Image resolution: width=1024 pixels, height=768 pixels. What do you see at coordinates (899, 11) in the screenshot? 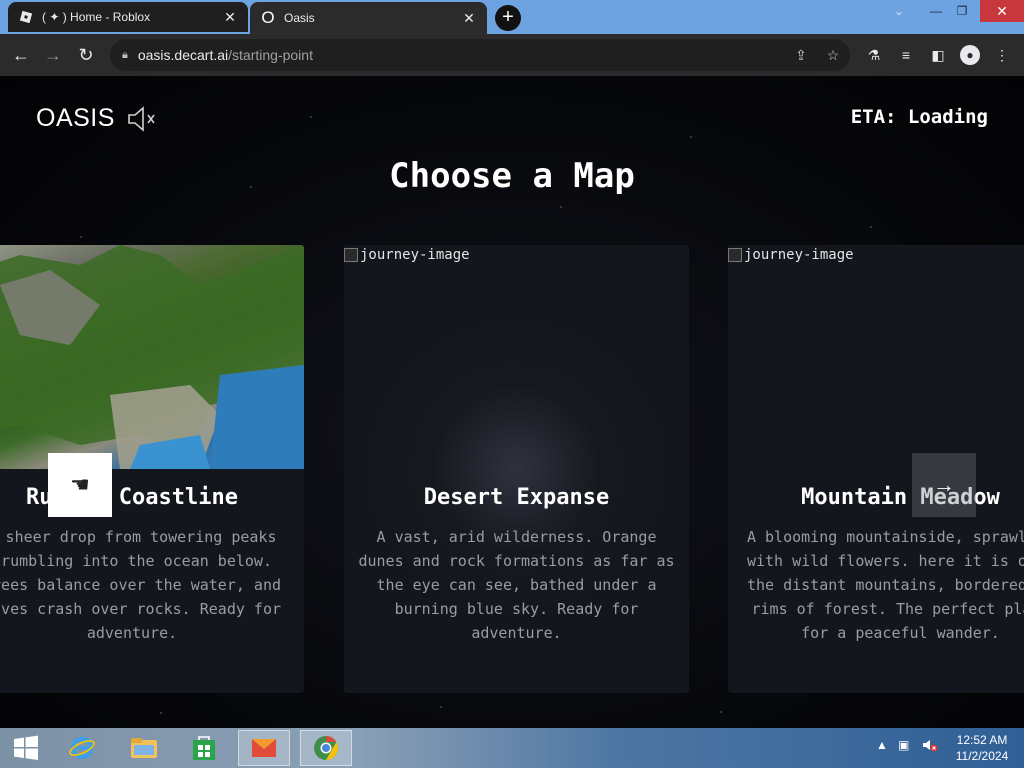
I see `tab-search-icon: ⌄` at bounding box center [899, 11].